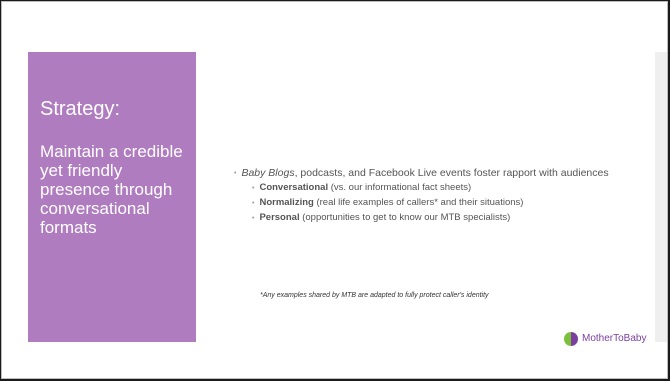 This screenshot has height=381, width=670. What do you see at coordinates (286, 202) in the screenshot?
I see `sub-bold: Normalizing` at bounding box center [286, 202].